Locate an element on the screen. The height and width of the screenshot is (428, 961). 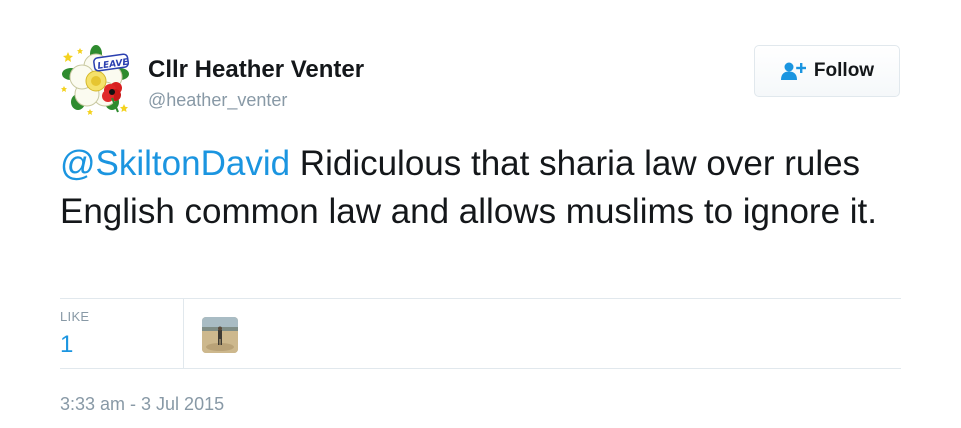
add-user-icon is located at coordinates (793, 71).